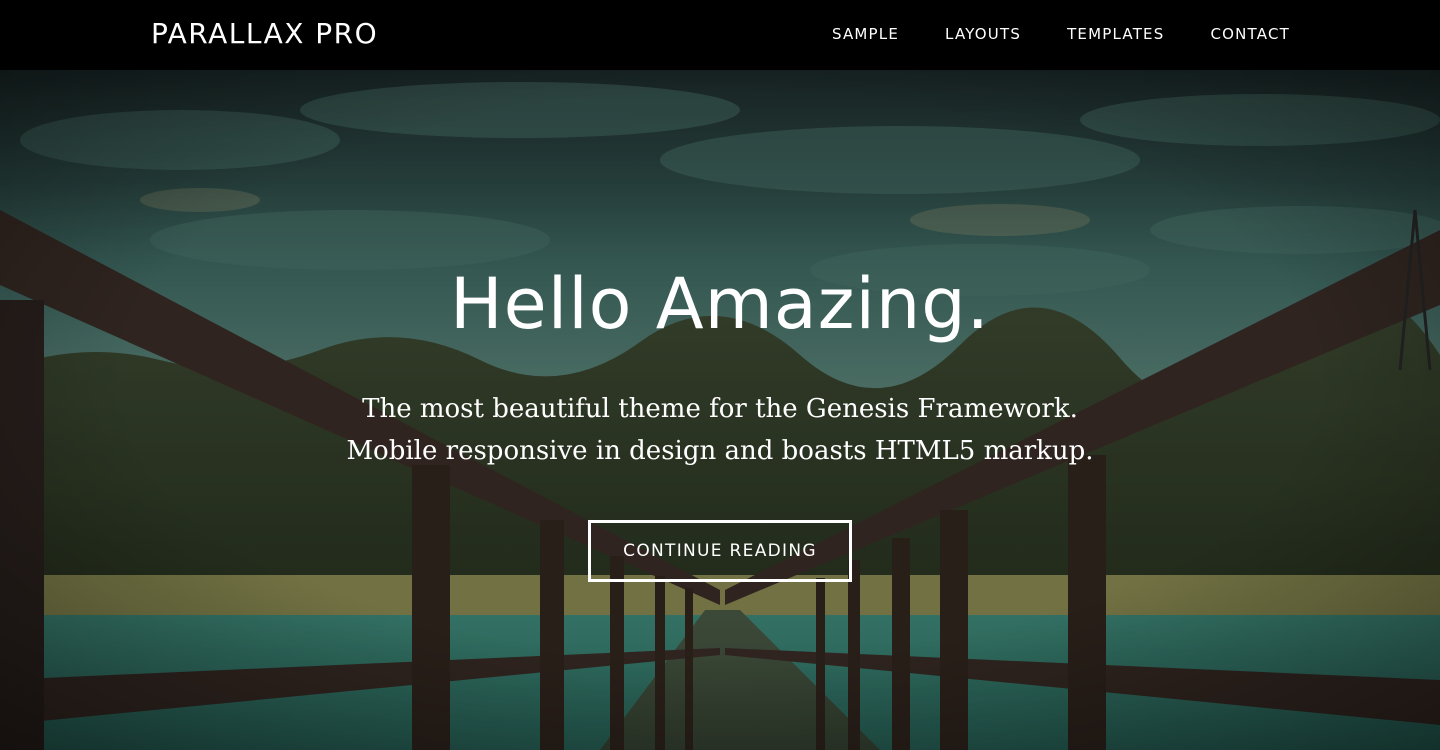  What do you see at coordinates (1061, 34) in the screenshot?
I see `primary-nav: SAMPLE LAYOUTS TEMPLATES CONTACT` at bounding box center [1061, 34].